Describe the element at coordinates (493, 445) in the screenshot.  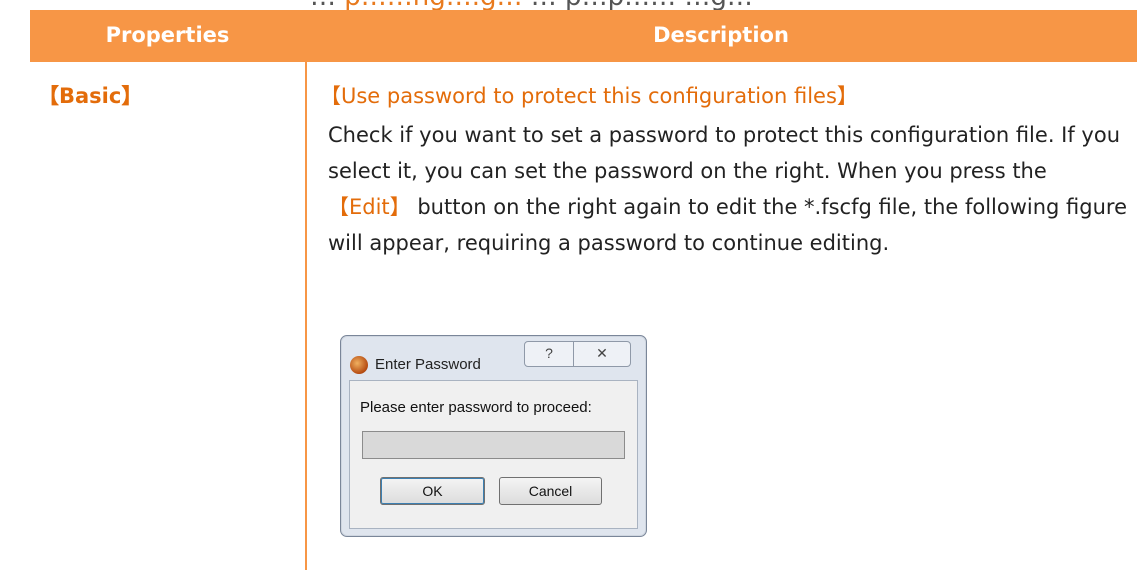
I see `password-input` at that location.